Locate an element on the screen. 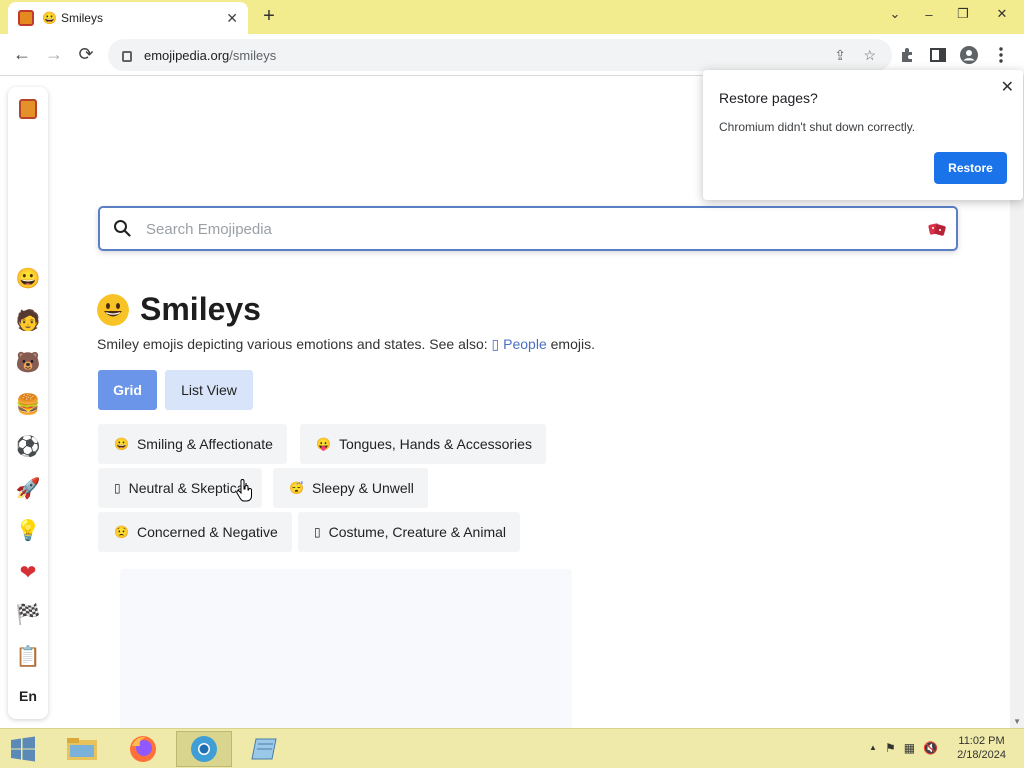  grid-view-button: Grid is located at coordinates (127, 390).